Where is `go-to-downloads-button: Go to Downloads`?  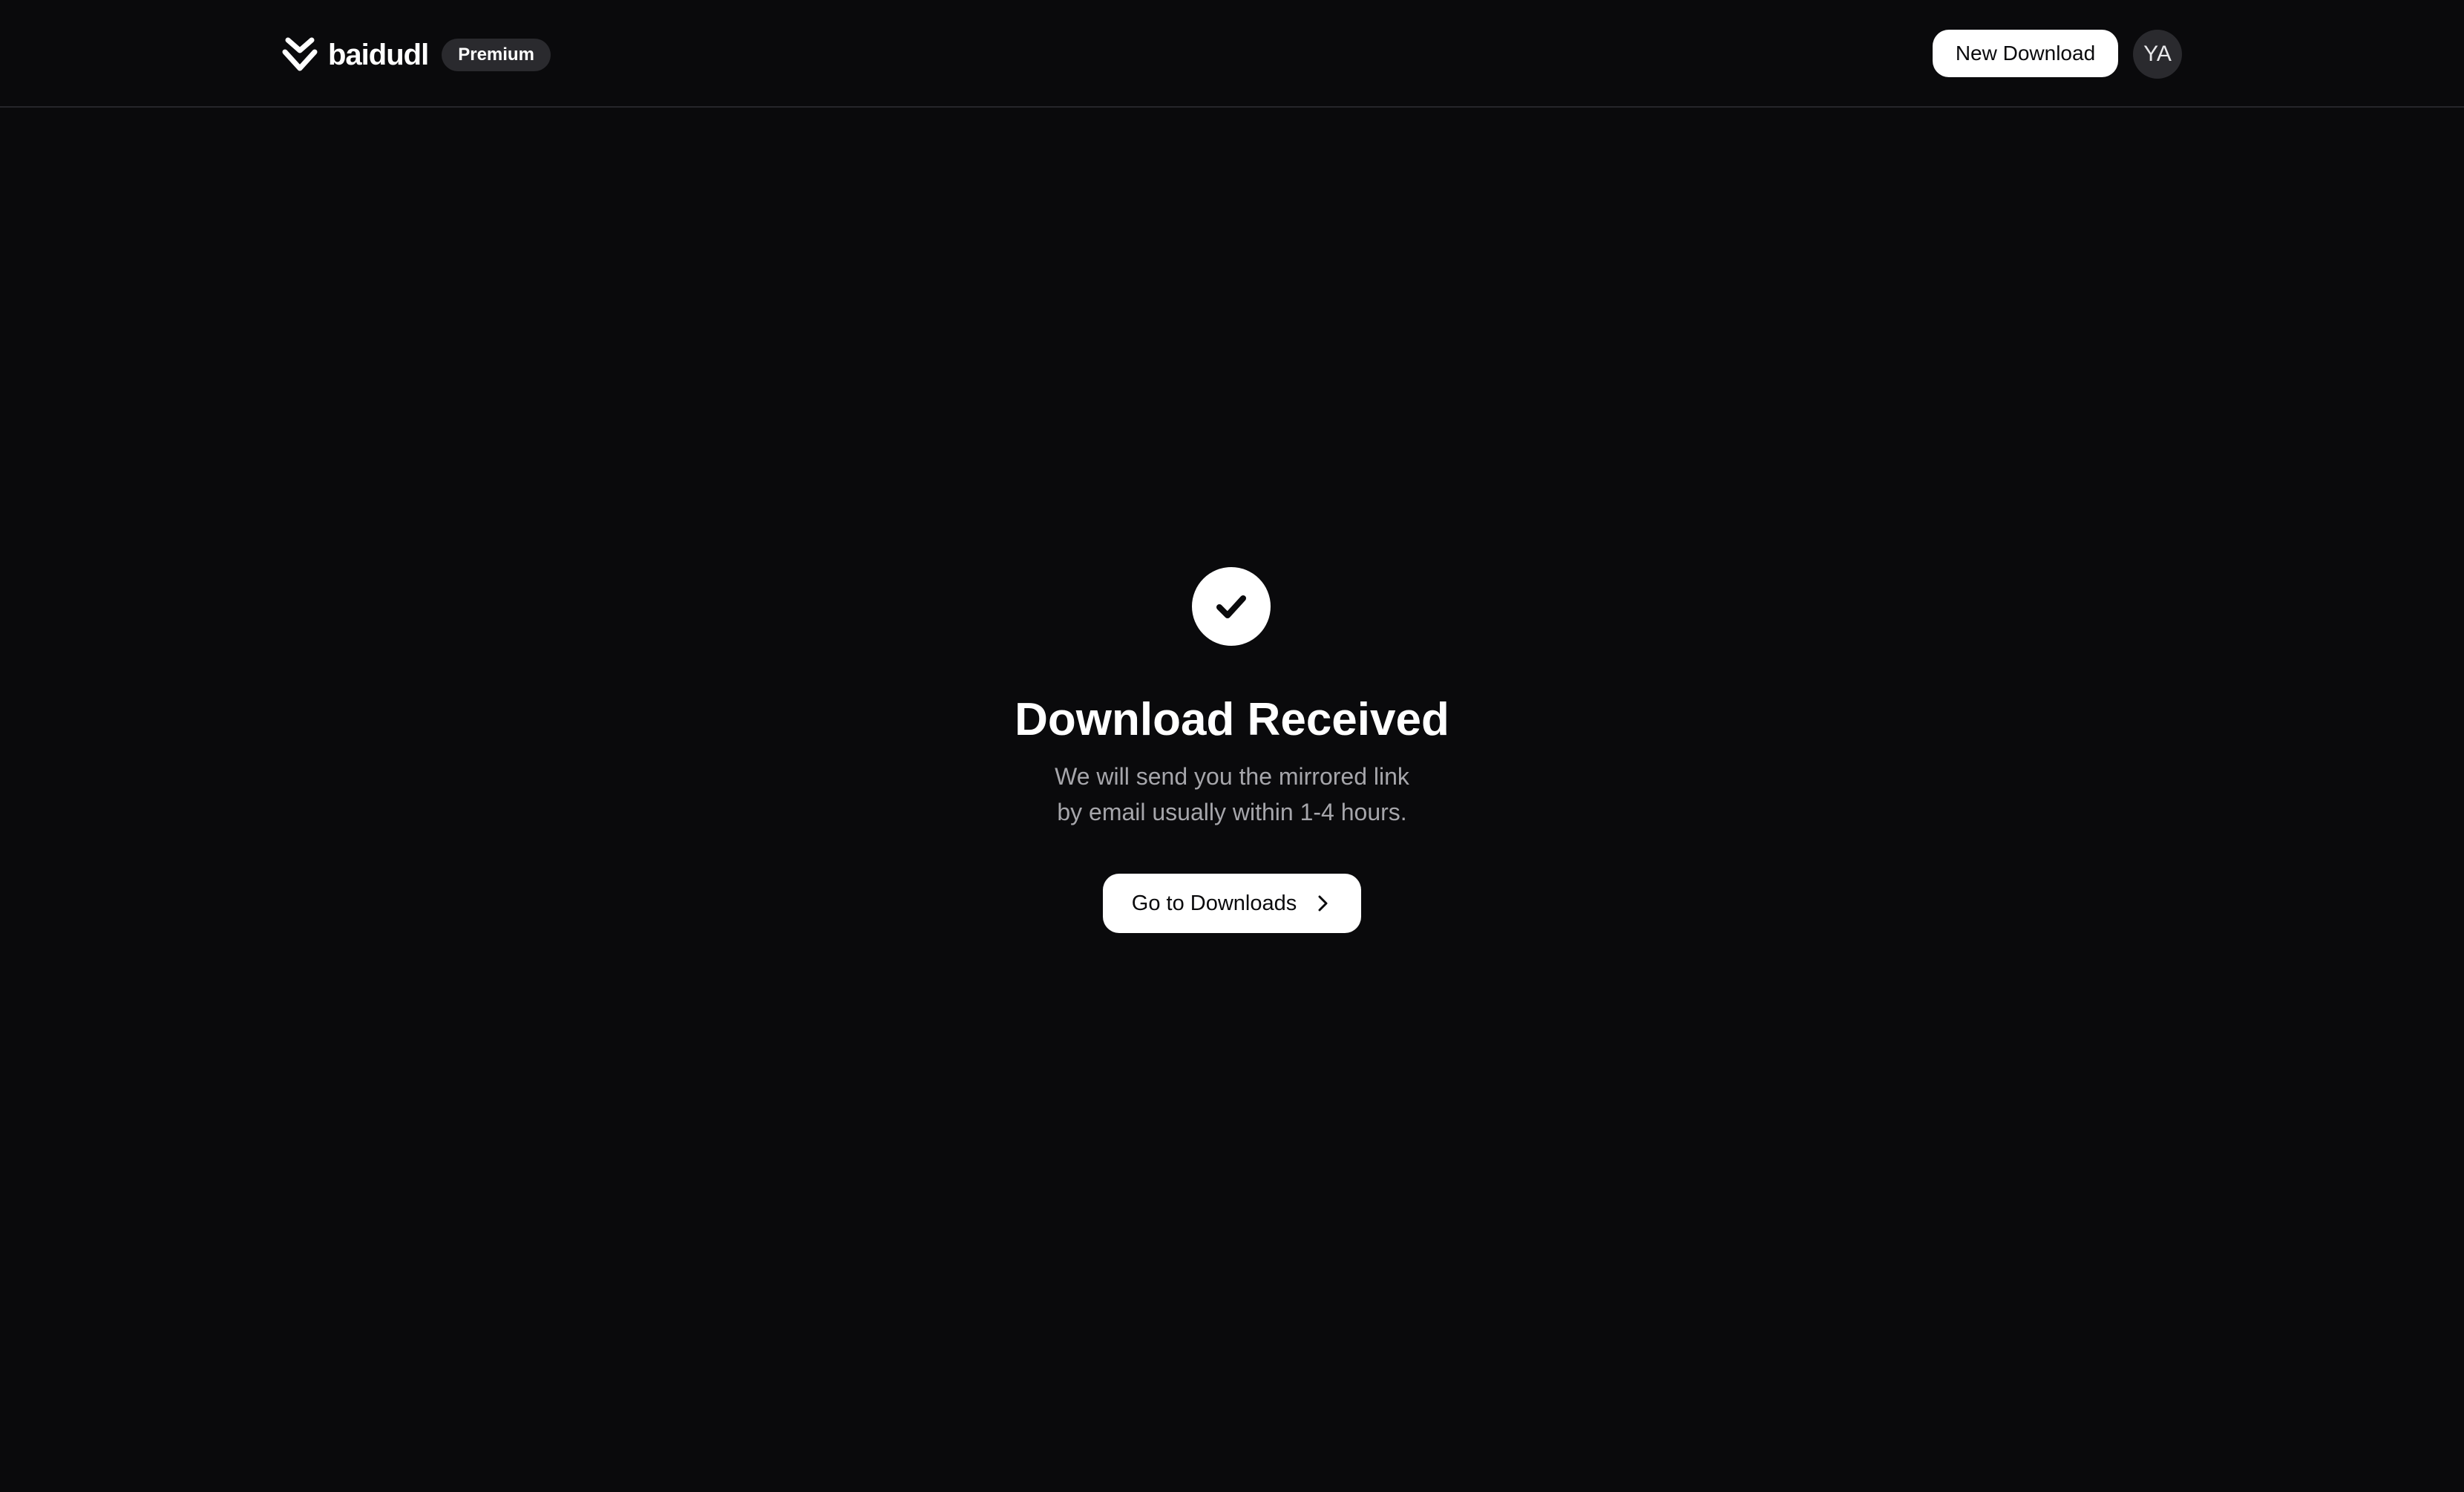 go-to-downloads-button: Go to Downloads is located at coordinates (1232, 903).